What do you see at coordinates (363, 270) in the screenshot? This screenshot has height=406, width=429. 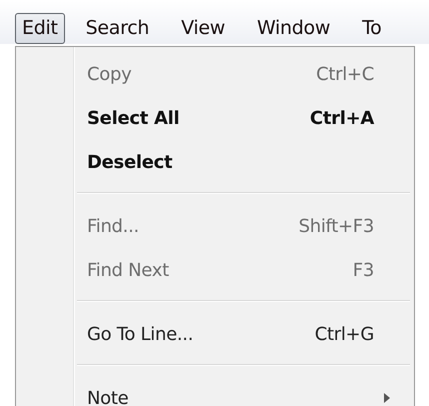 I see `shortcut-label: F3` at bounding box center [363, 270].